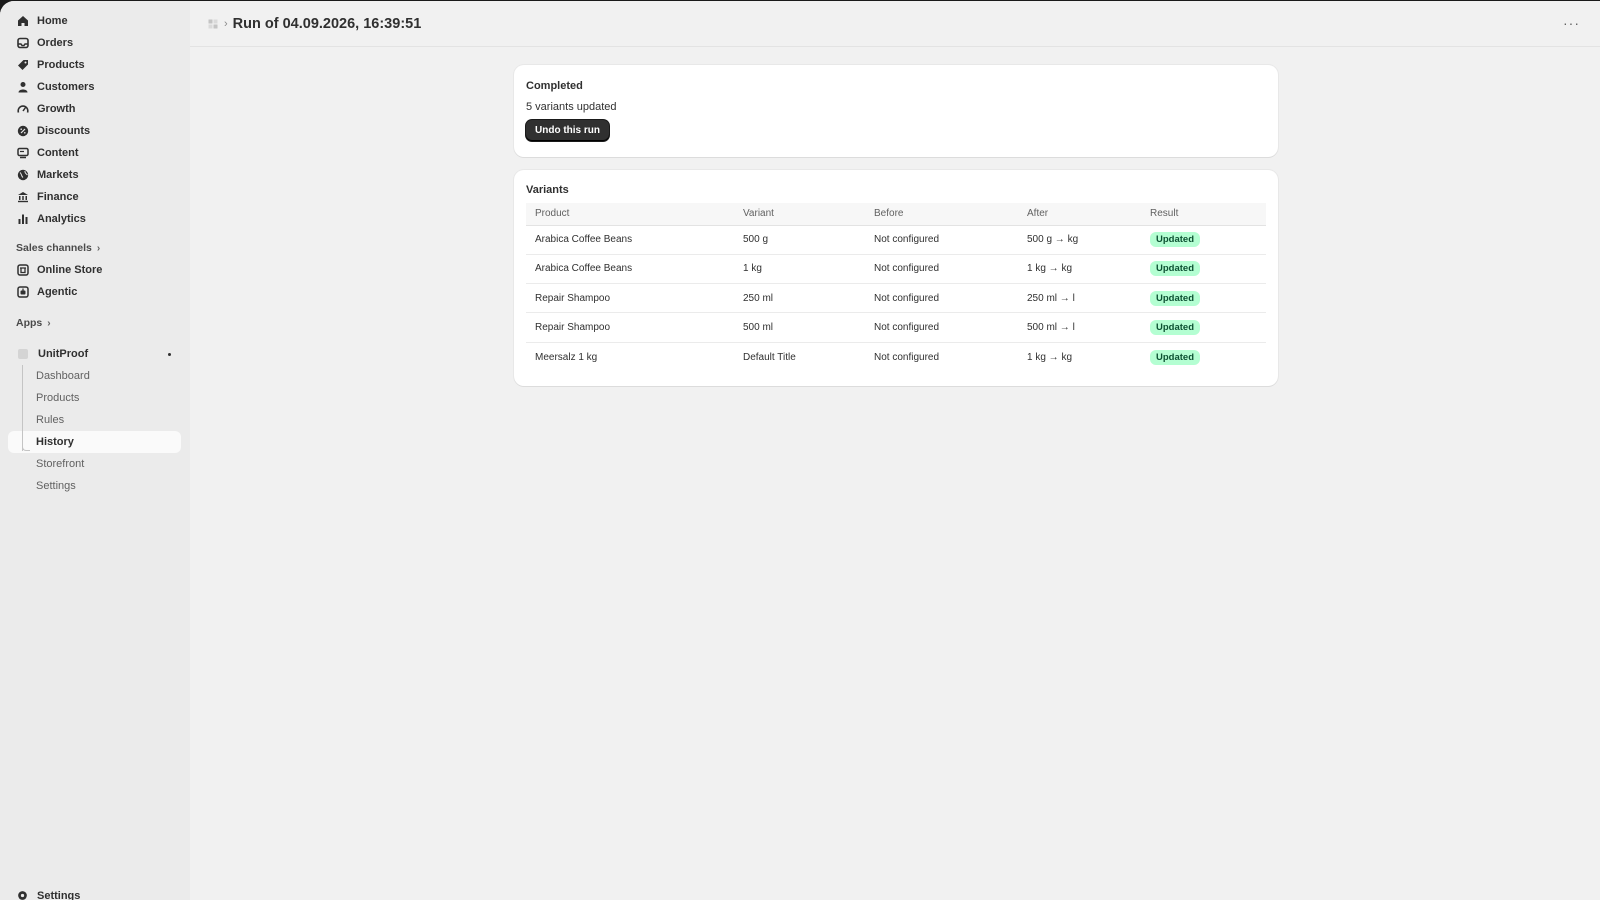 This screenshot has width=1600, height=900. Describe the element at coordinates (66, 87) in the screenshot. I see `sidebar-item-label: Customers` at that location.